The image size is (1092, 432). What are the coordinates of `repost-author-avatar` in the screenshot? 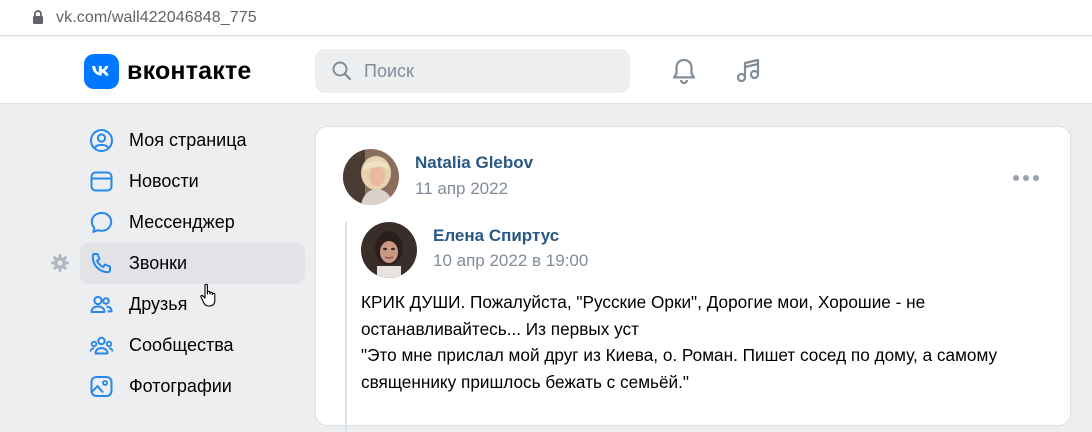 It's located at (389, 250).